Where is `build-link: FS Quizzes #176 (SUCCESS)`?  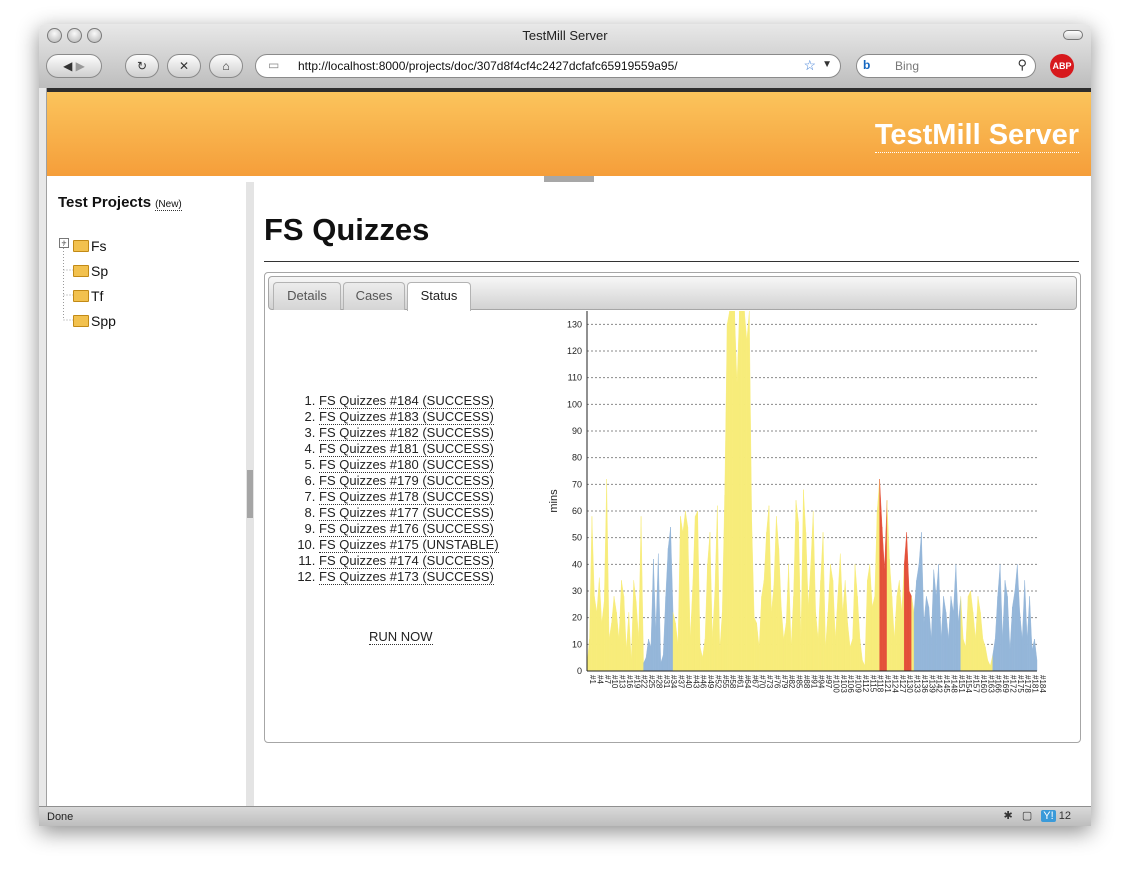 build-link: FS Quizzes #176 (SUCCESS) is located at coordinates (406, 529).